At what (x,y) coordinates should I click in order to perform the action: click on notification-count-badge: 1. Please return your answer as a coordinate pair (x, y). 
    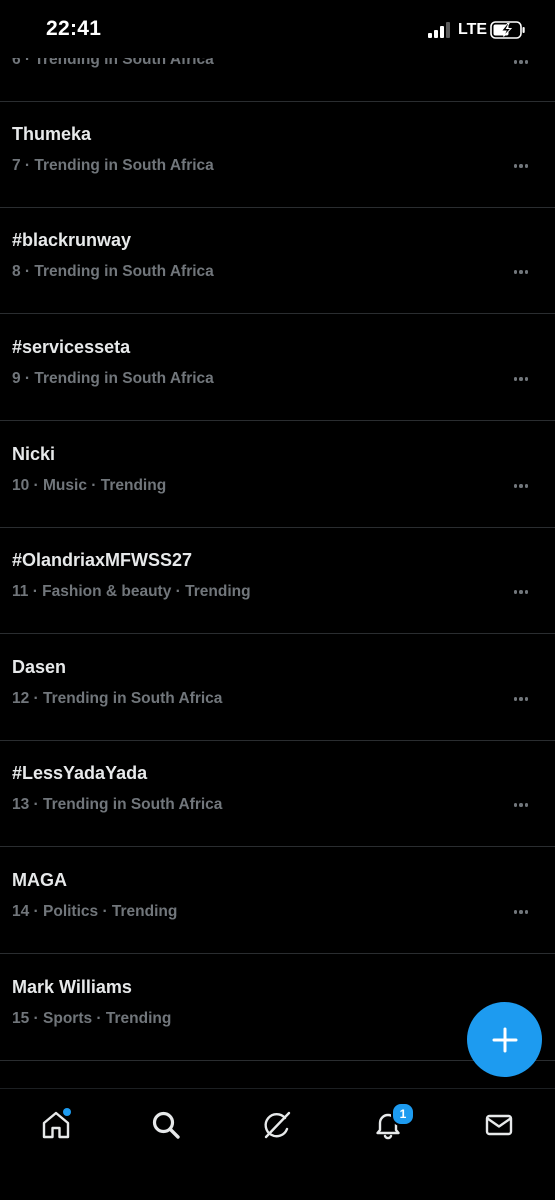
    Looking at the image, I should click on (403, 1114).